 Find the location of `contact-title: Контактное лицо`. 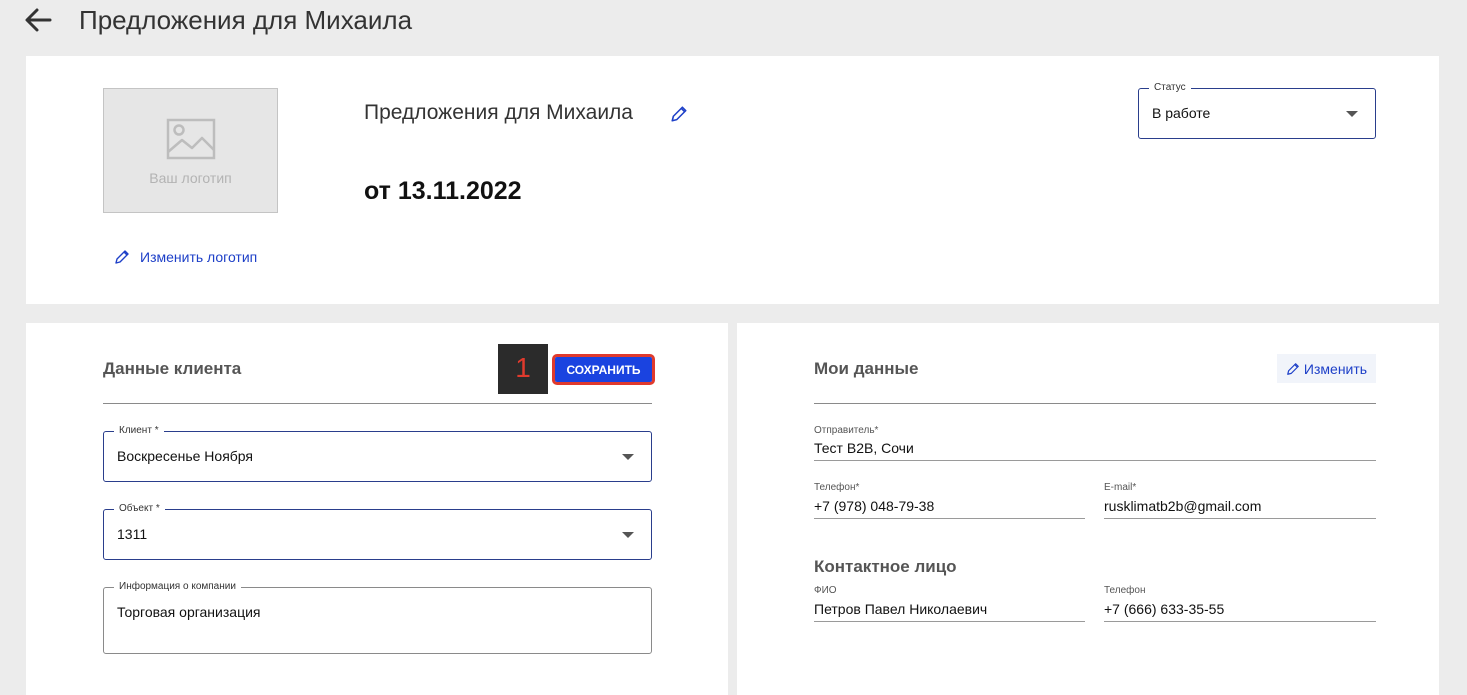

contact-title: Контактное лицо is located at coordinates (885, 566).